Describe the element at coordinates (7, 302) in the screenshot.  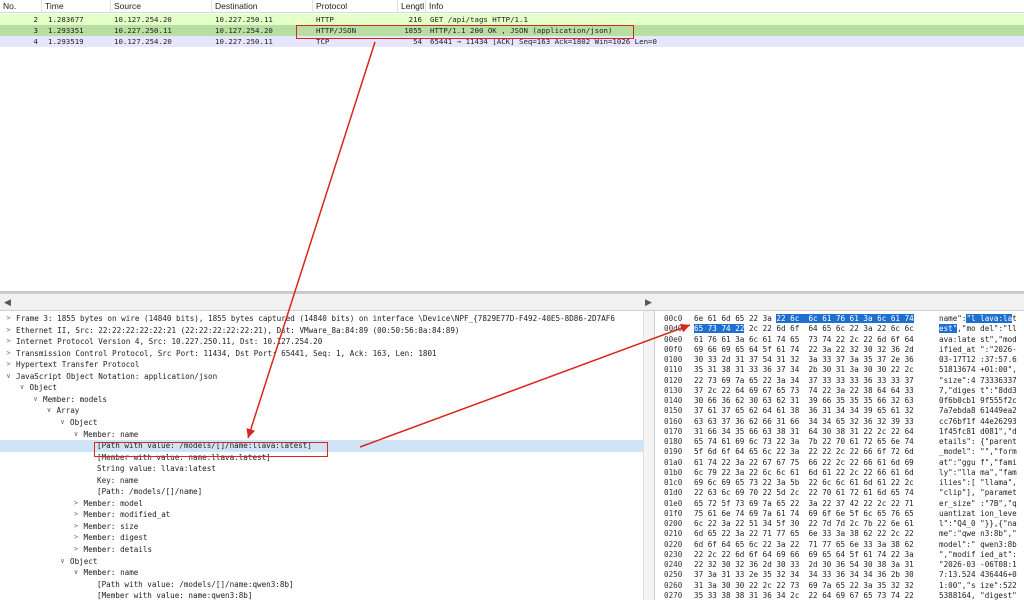
I see `collapse-left-arrow-icon: ◀` at that location.